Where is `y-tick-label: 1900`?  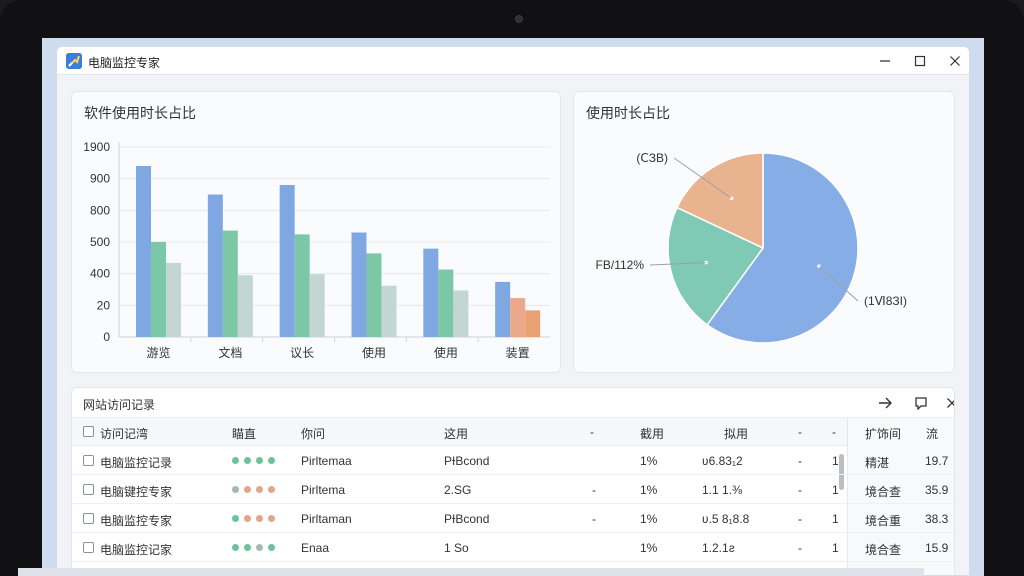 y-tick-label: 1900 is located at coordinates (96, 147).